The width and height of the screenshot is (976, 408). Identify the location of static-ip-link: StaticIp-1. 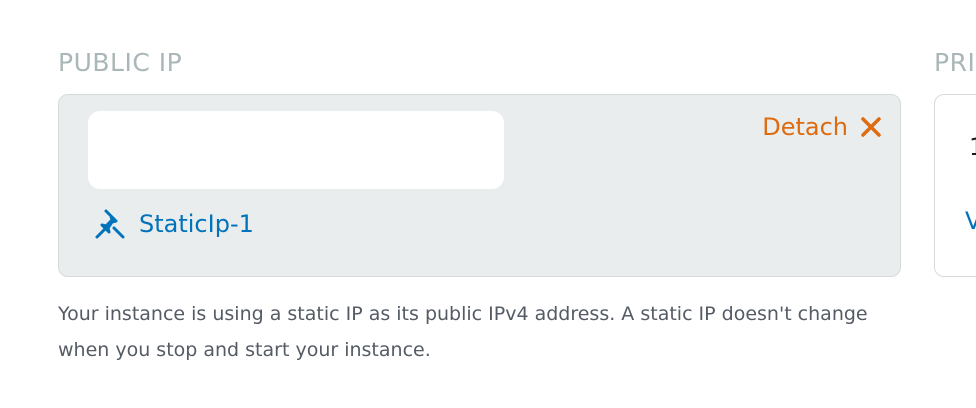
(173, 224).